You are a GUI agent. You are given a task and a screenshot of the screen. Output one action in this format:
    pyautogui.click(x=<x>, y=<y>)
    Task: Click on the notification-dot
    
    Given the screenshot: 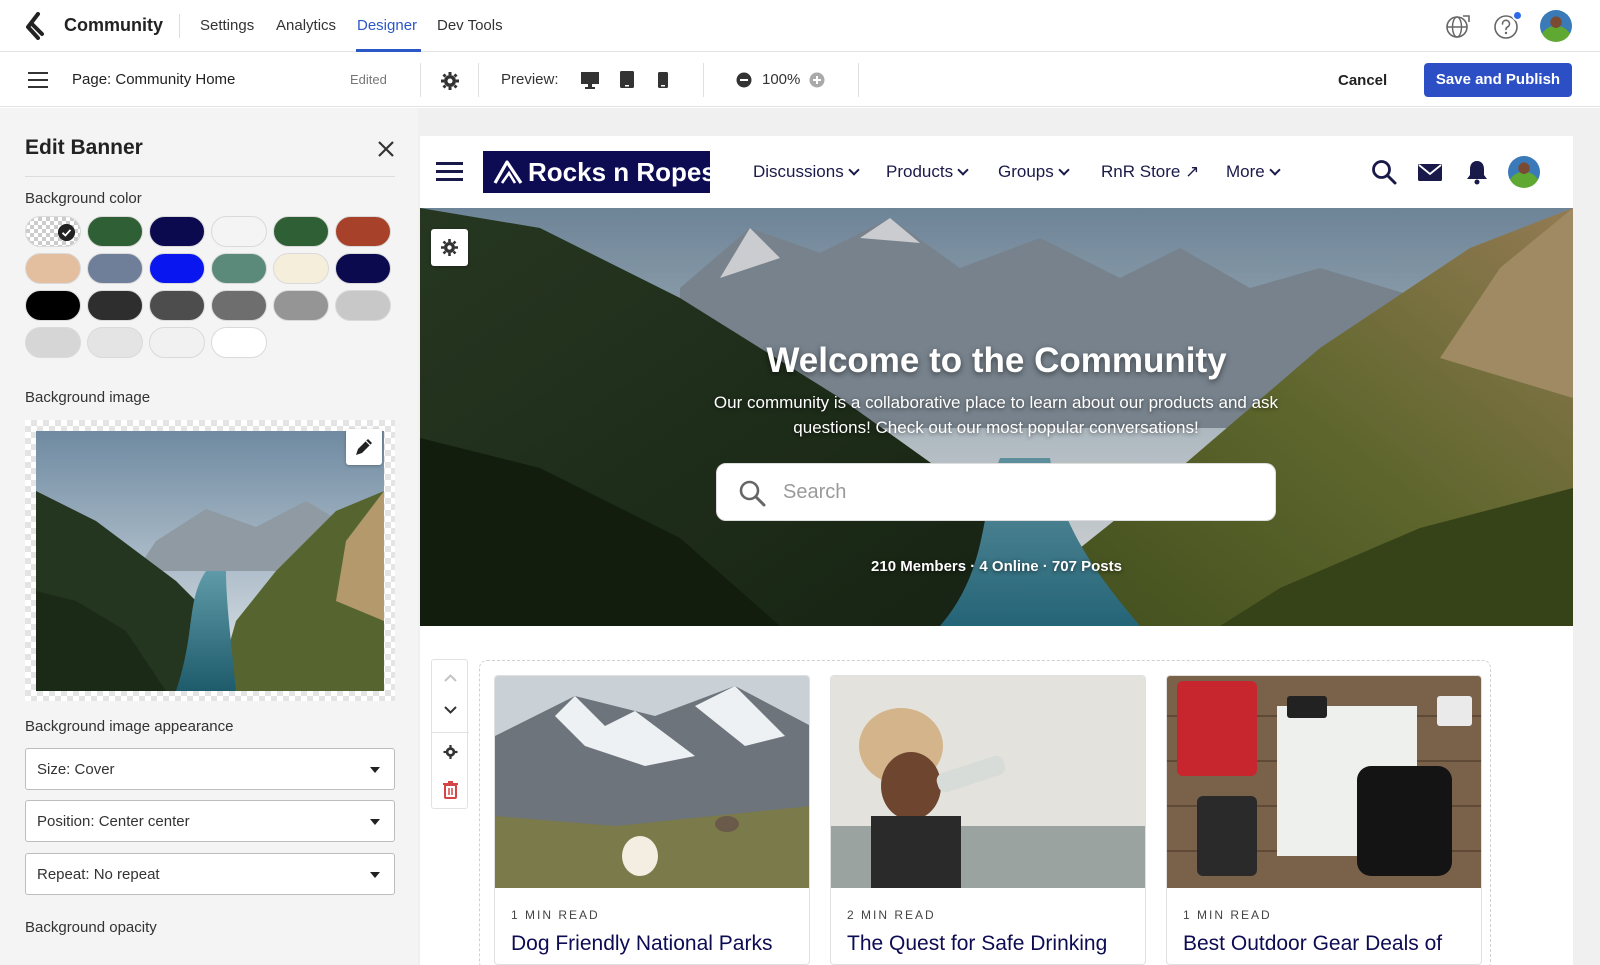 What is the action you would take?
    pyautogui.click(x=1517, y=15)
    